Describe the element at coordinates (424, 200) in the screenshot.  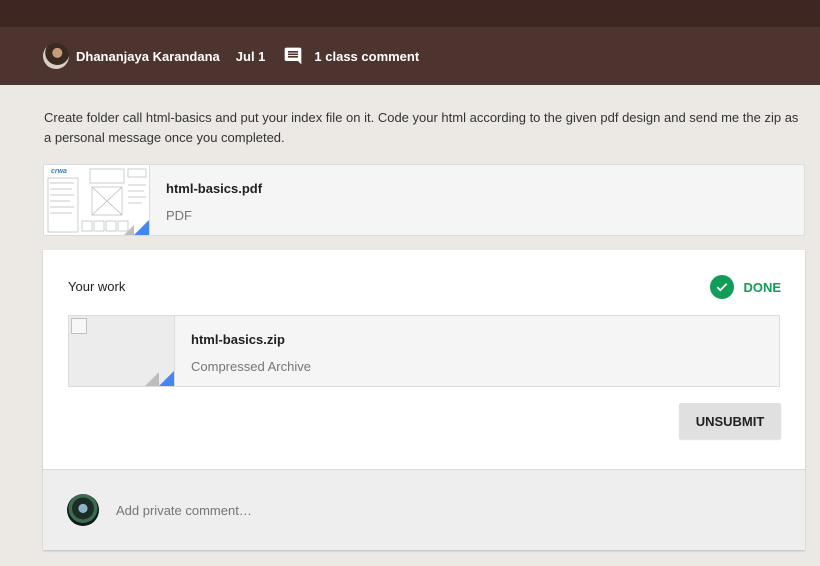
I see `pdf-attachment: crwa html-basics.pdf PDF` at that location.